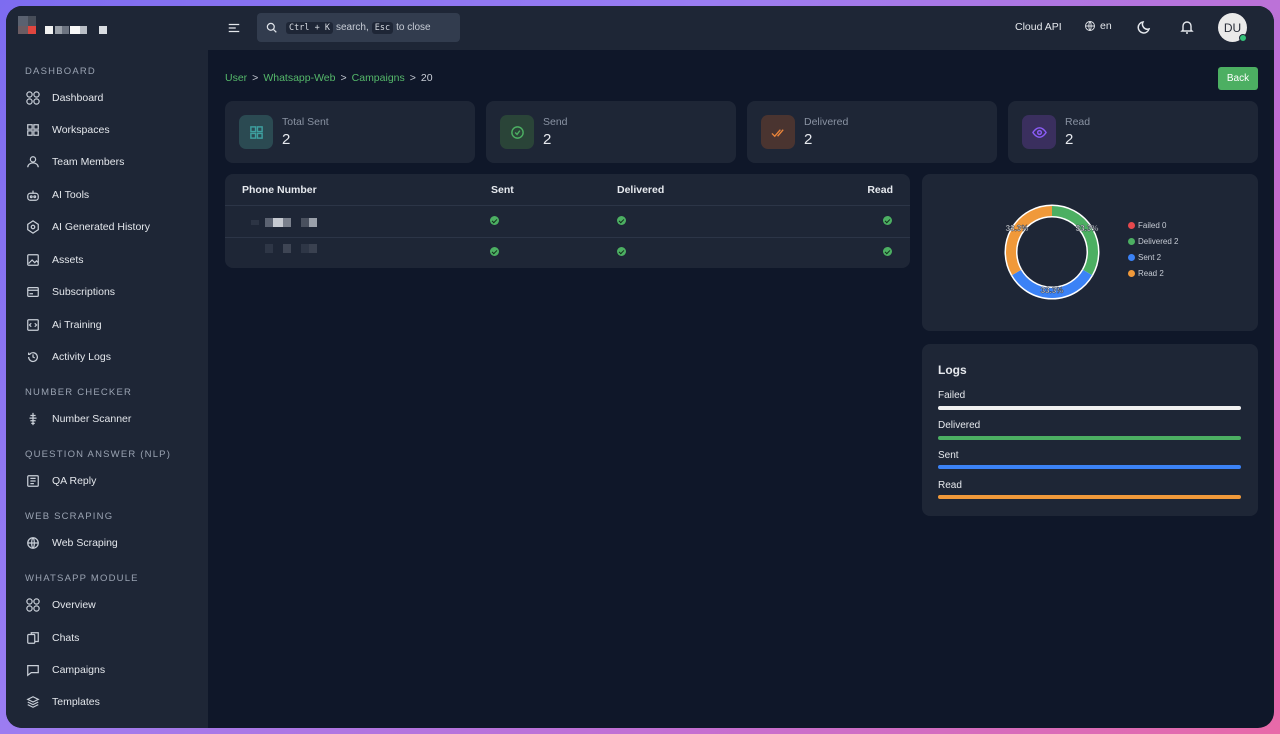 The height and width of the screenshot is (734, 1280). I want to click on sidebar-item-ai-training: Ai Training, so click(112, 325).